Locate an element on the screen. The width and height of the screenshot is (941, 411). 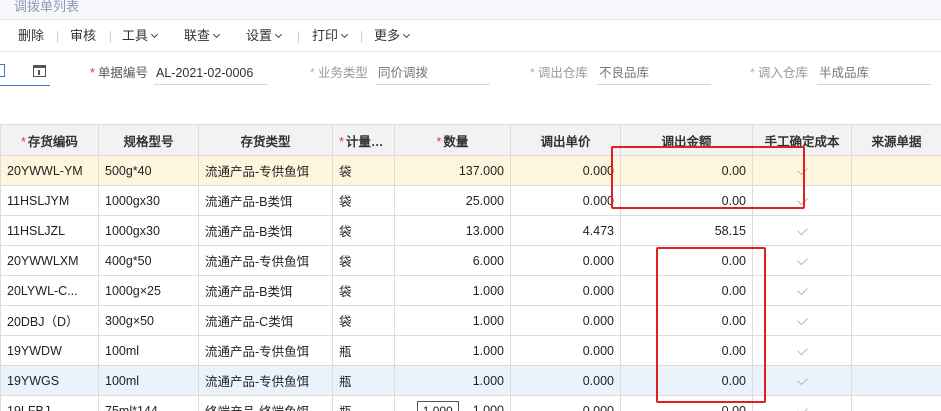
col-header-amount: 调出金额 is located at coordinates (686, 140).